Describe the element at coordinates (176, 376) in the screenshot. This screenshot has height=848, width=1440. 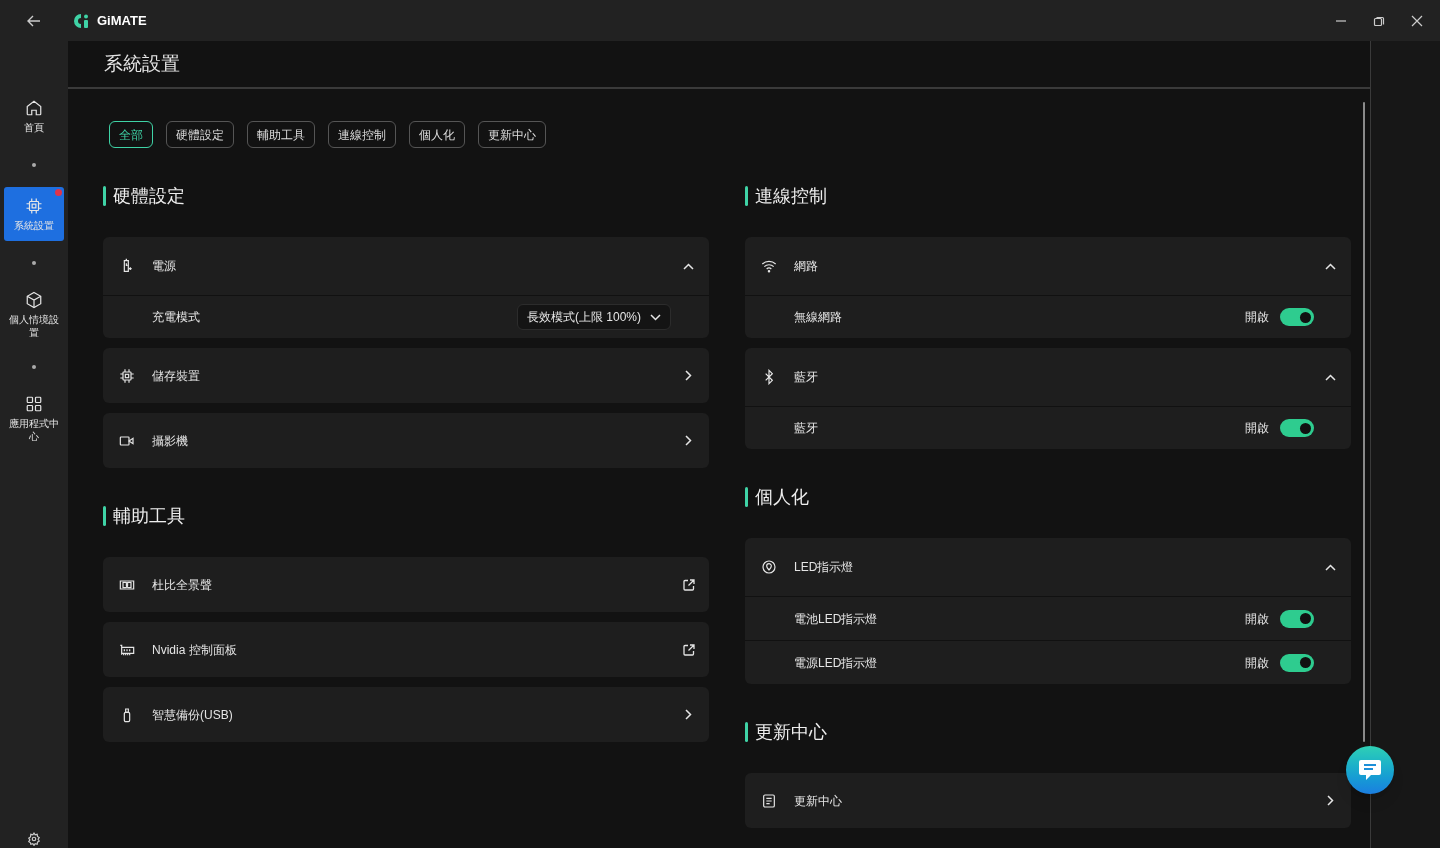
I see `card-label: 儲存裝置` at that location.